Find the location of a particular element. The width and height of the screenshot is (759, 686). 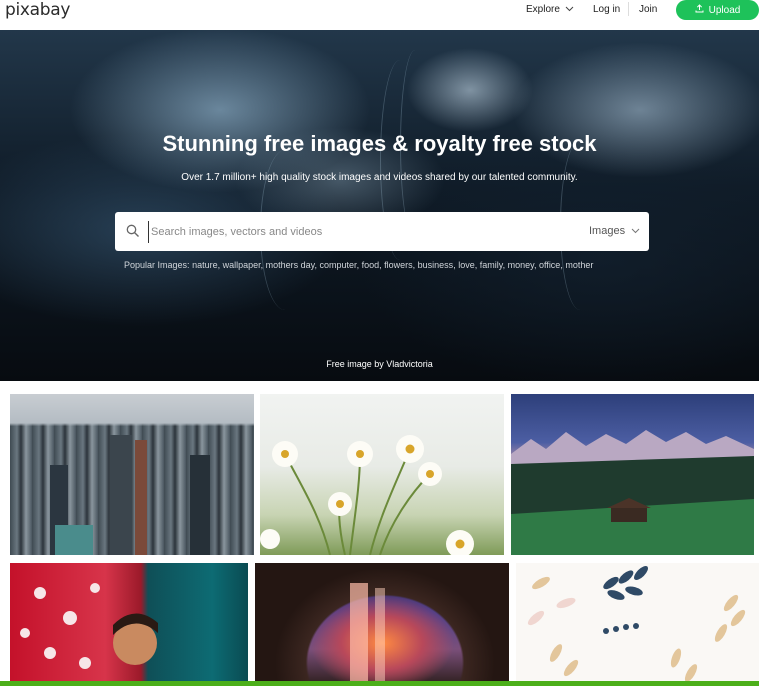

gallery-image-mountains is located at coordinates (632, 474).